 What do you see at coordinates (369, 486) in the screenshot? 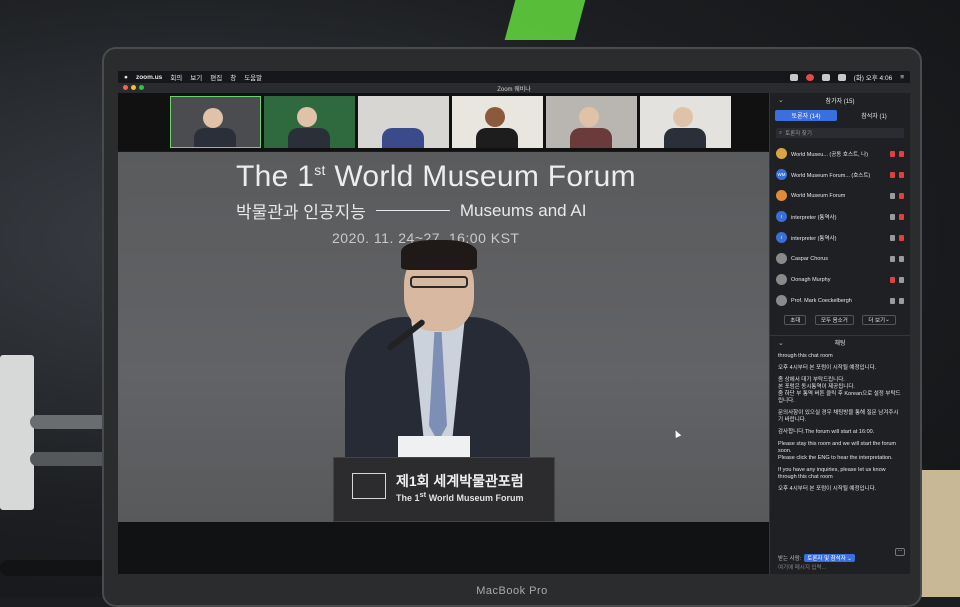
I see `forum-logo-icon` at bounding box center [369, 486].